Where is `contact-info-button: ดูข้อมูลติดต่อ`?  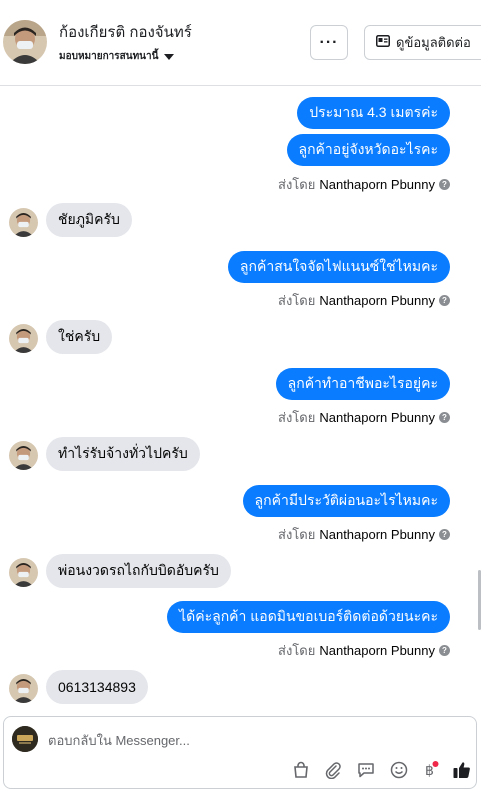 contact-info-button: ดูข้อมูลติดต่อ is located at coordinates (422, 42).